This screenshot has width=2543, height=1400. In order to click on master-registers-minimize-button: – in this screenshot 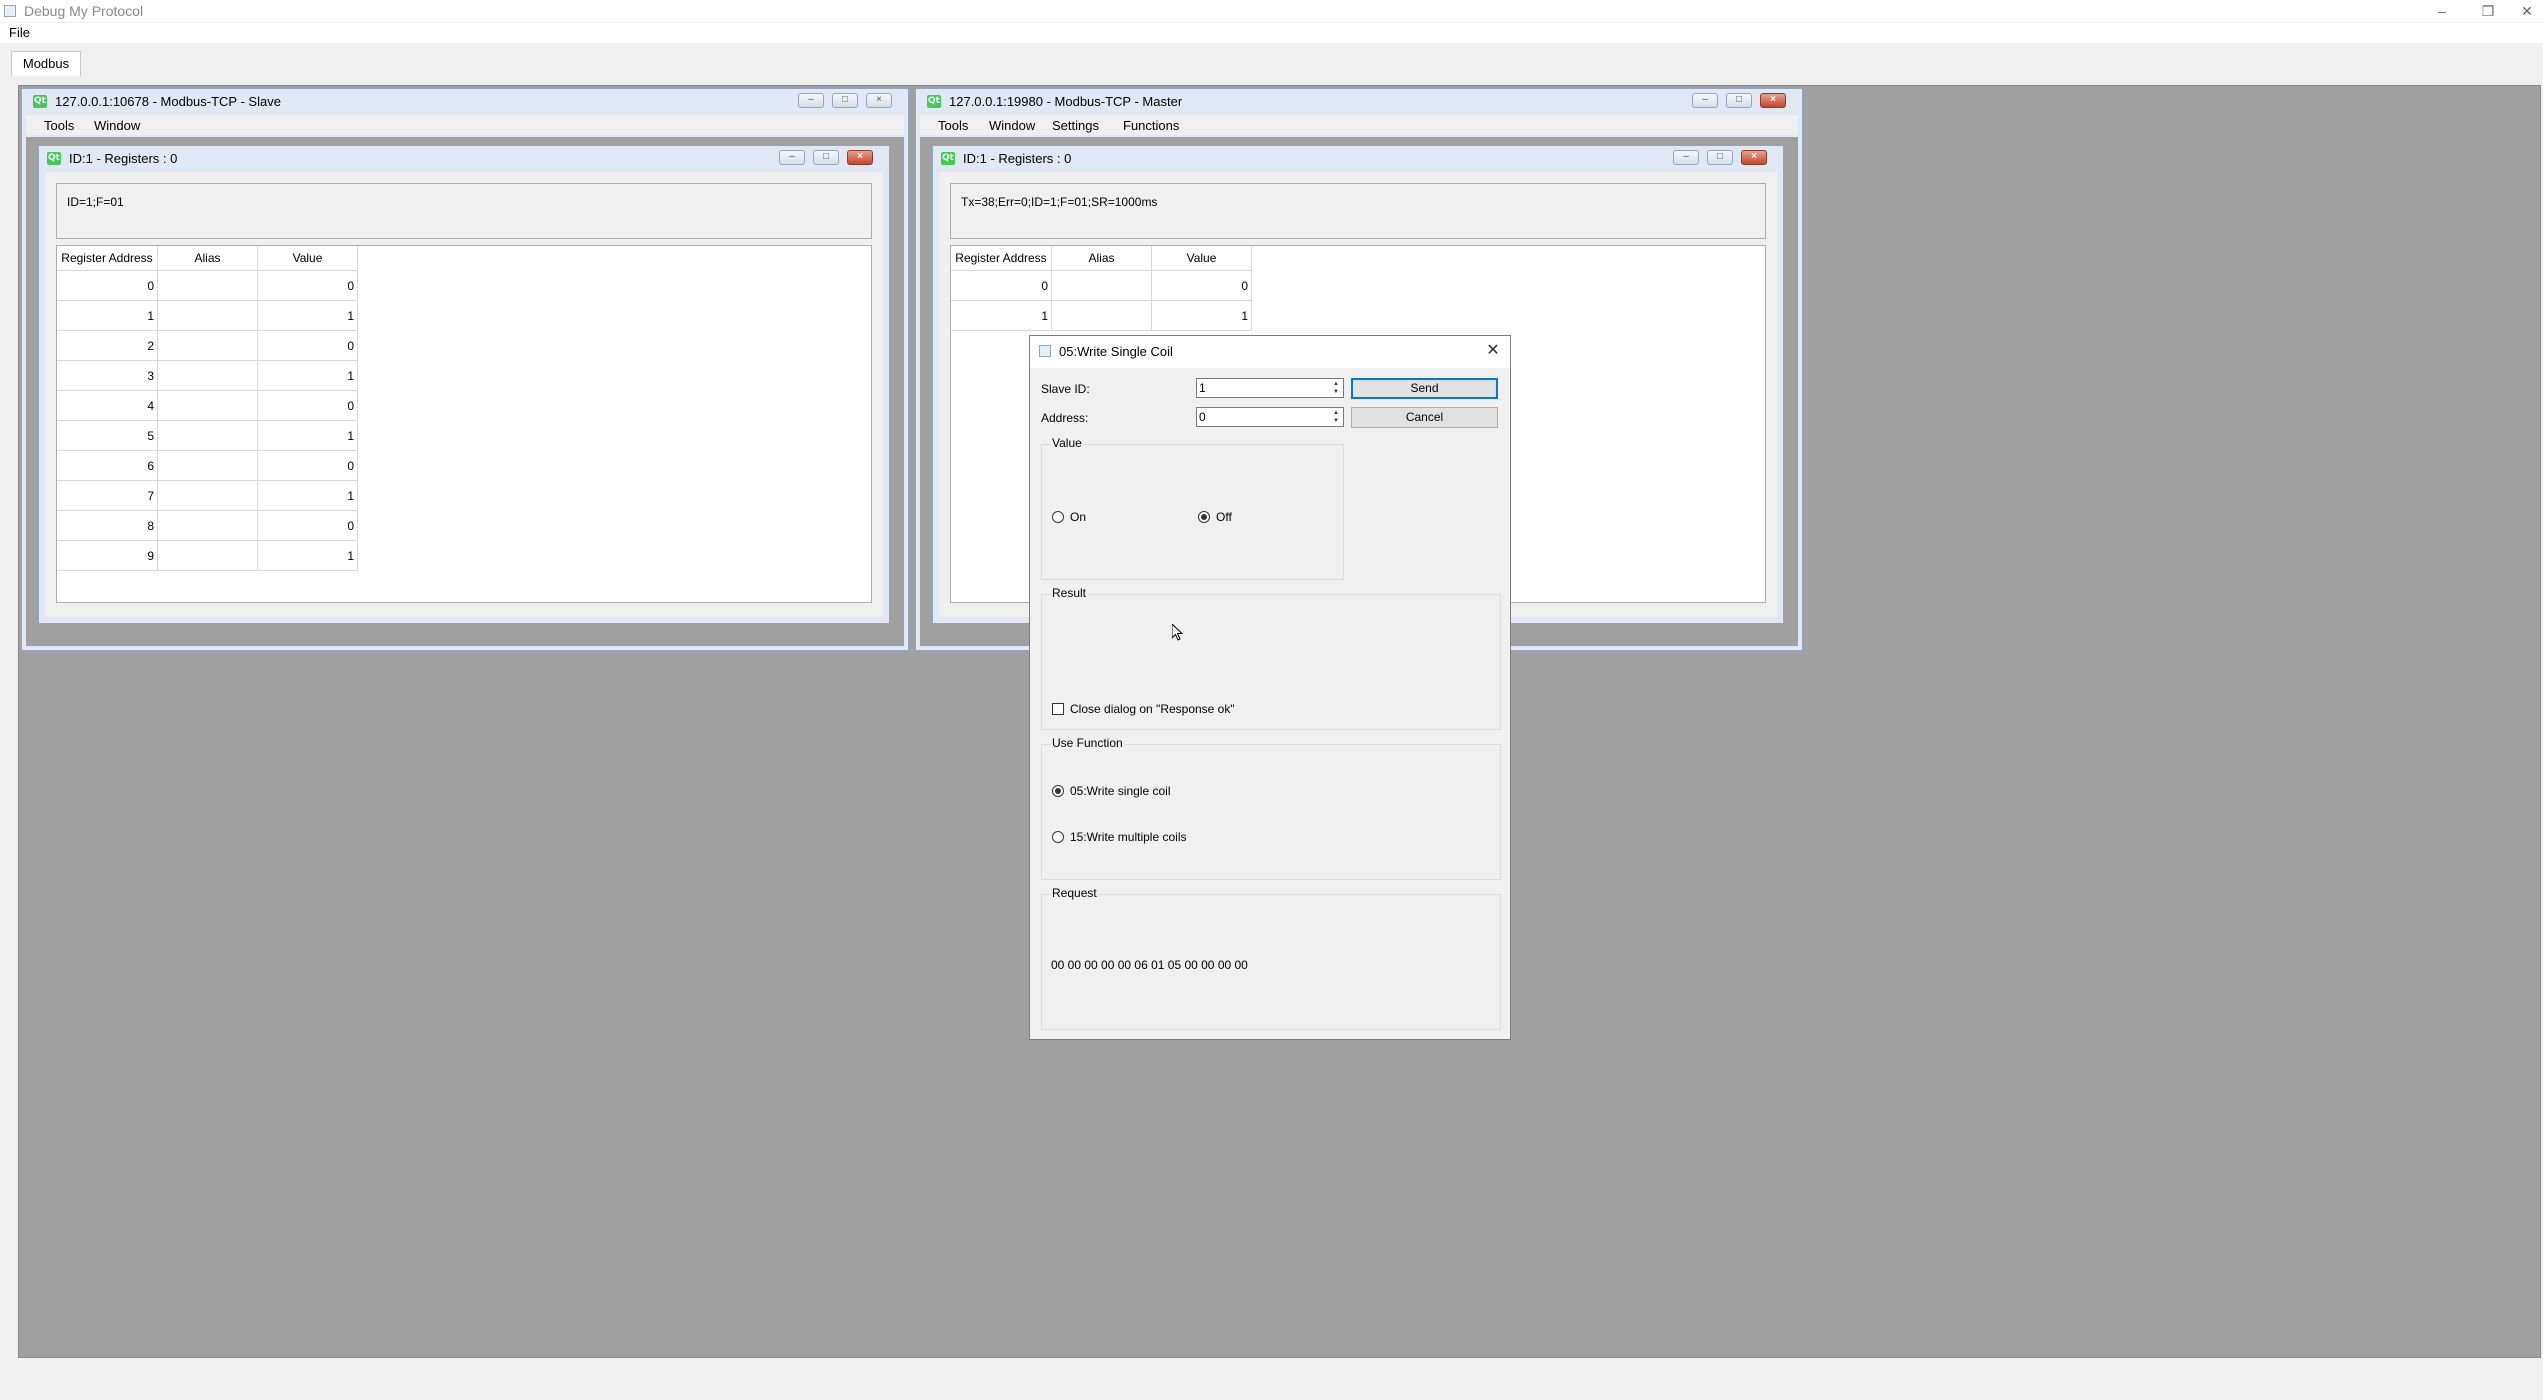, I will do `click(1686, 157)`.